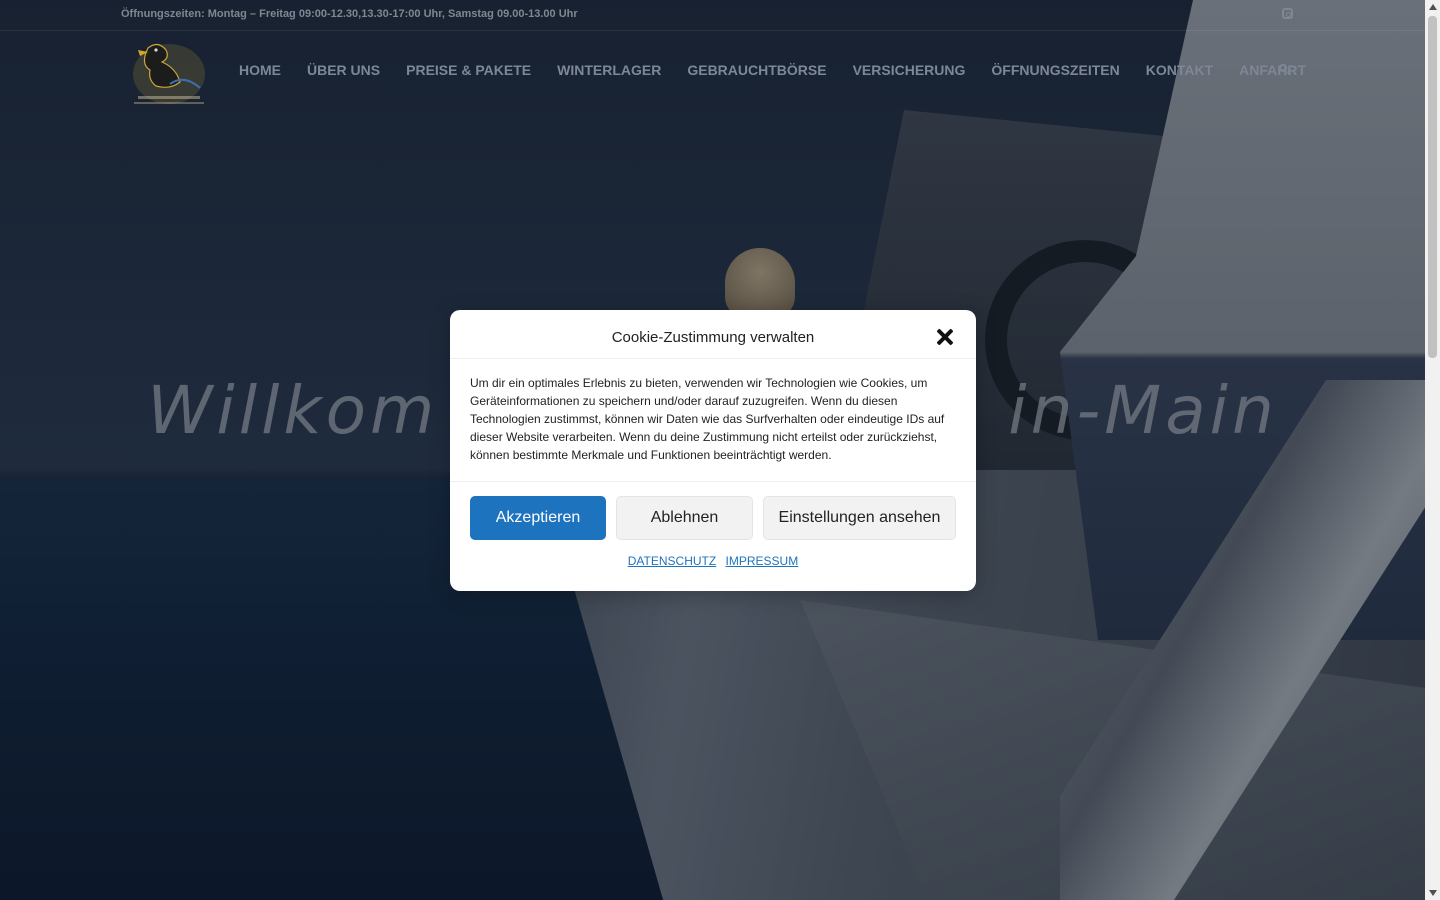 The width and height of the screenshot is (1440, 900). What do you see at coordinates (1283, 68) in the screenshot?
I see `search-icon` at bounding box center [1283, 68].